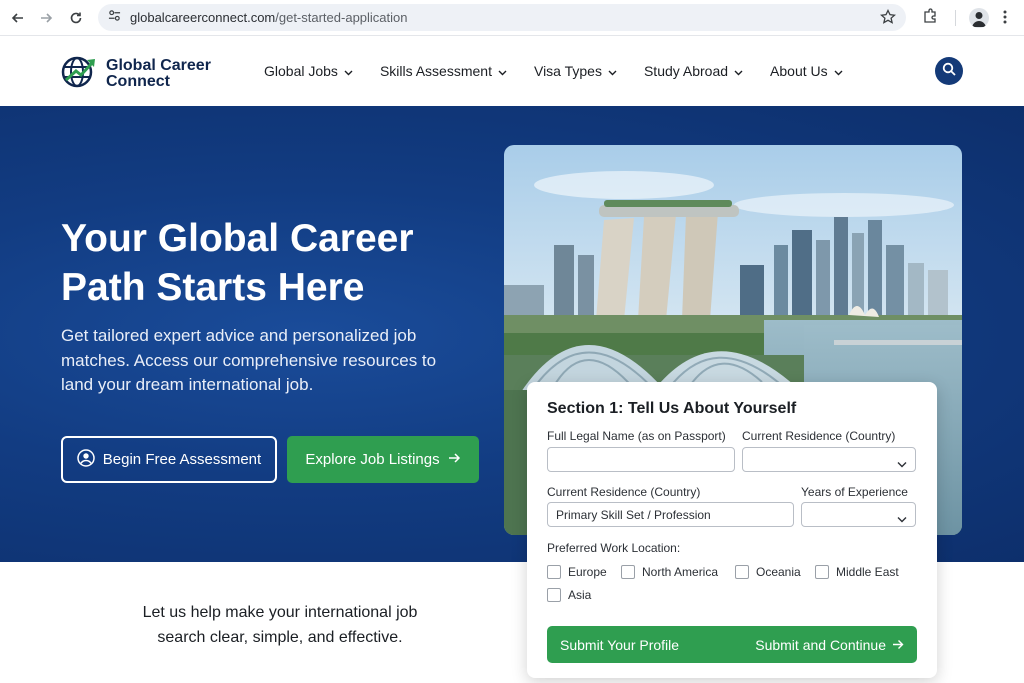 This screenshot has height=683, width=1024. I want to click on location-checkbox-middle-east: Middle East, so click(857, 572).